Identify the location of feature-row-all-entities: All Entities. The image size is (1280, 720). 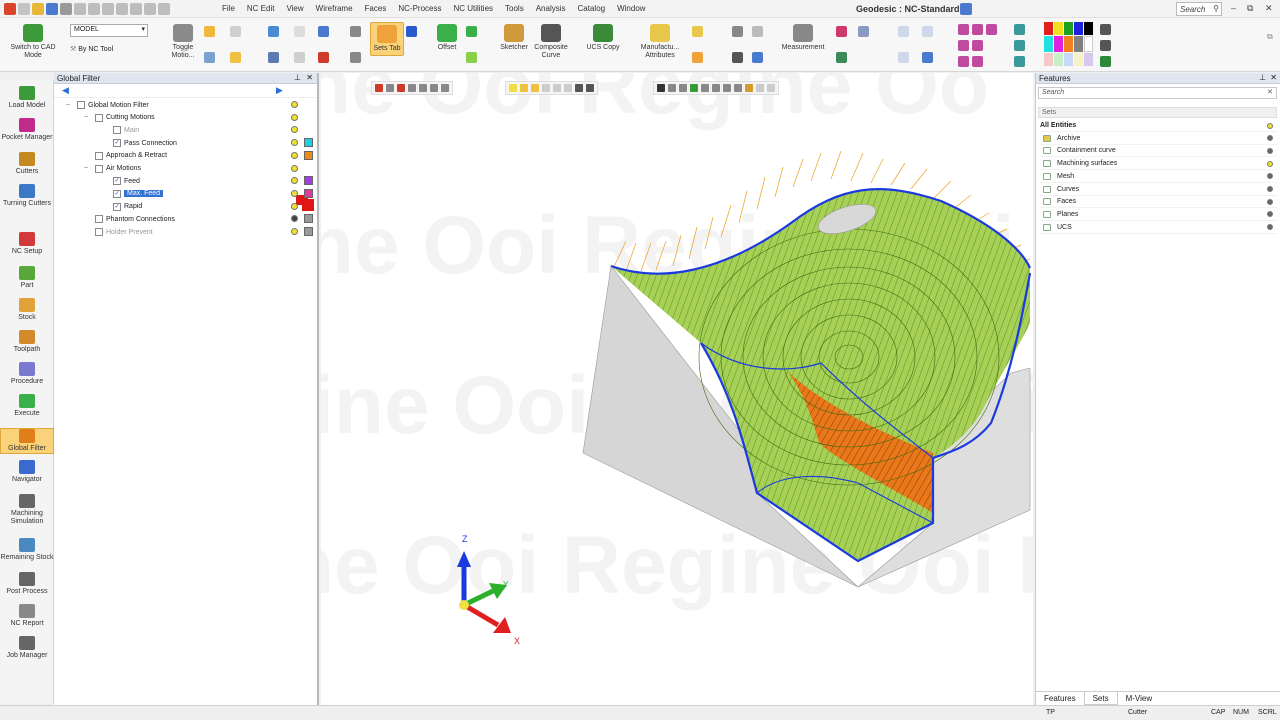
(1158, 126).